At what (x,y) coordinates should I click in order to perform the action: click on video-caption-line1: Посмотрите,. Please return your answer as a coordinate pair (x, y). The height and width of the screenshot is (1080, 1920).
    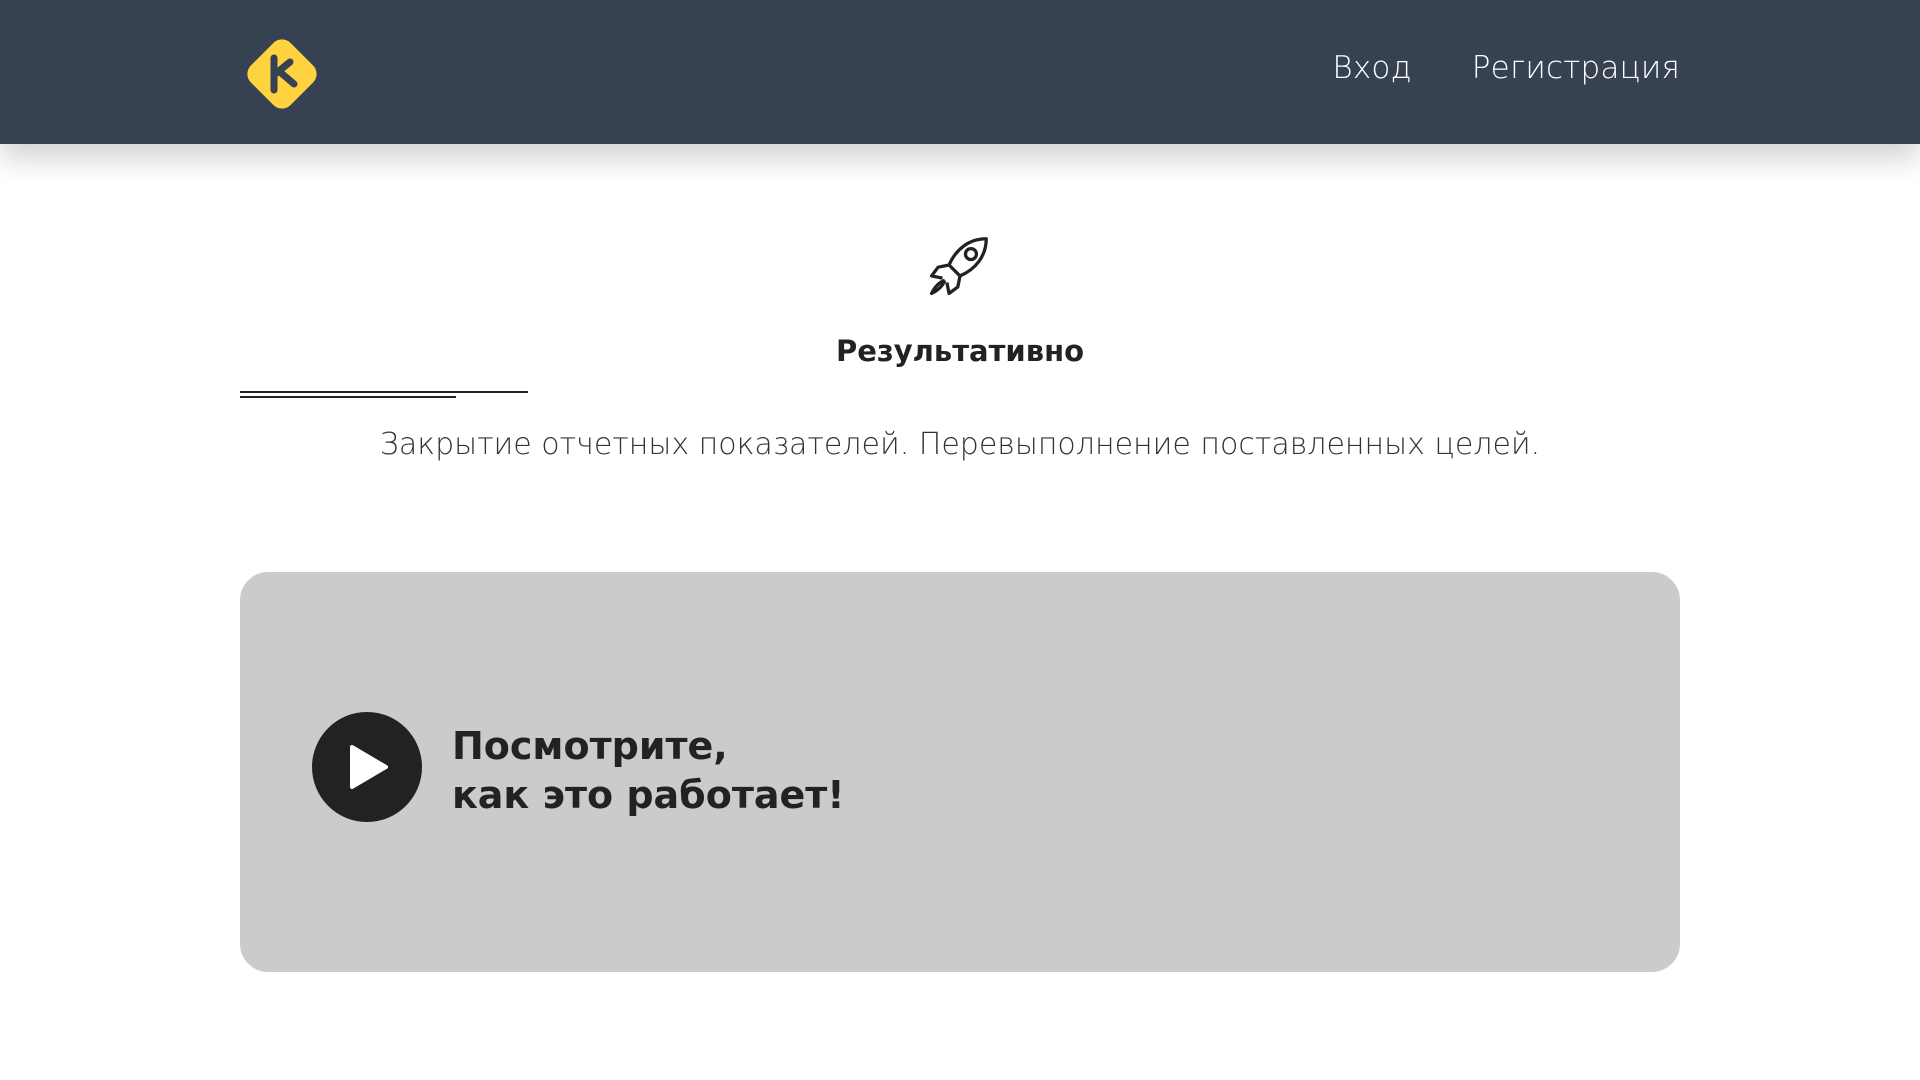
    Looking at the image, I should click on (590, 746).